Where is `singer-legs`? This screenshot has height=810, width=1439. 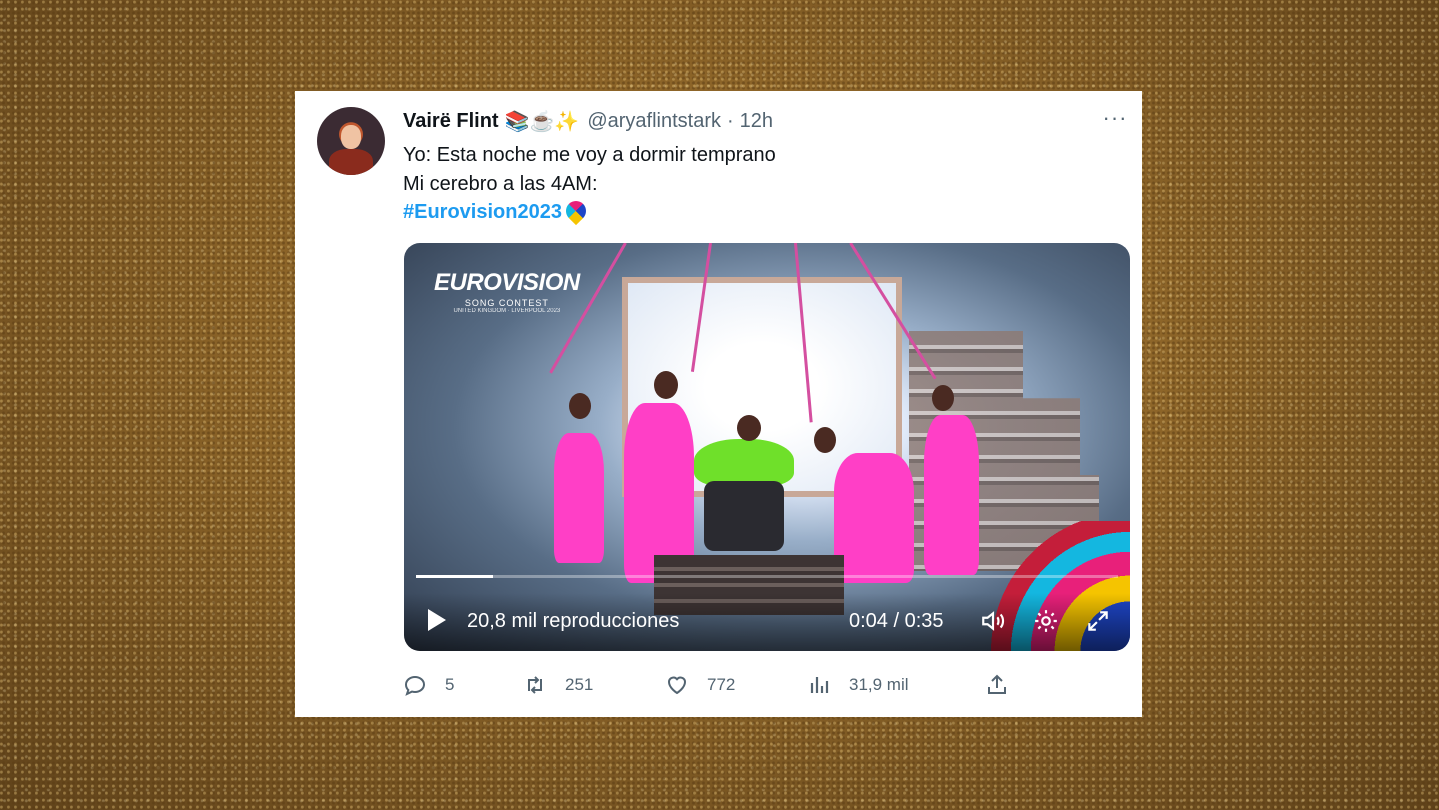 singer-legs is located at coordinates (744, 516).